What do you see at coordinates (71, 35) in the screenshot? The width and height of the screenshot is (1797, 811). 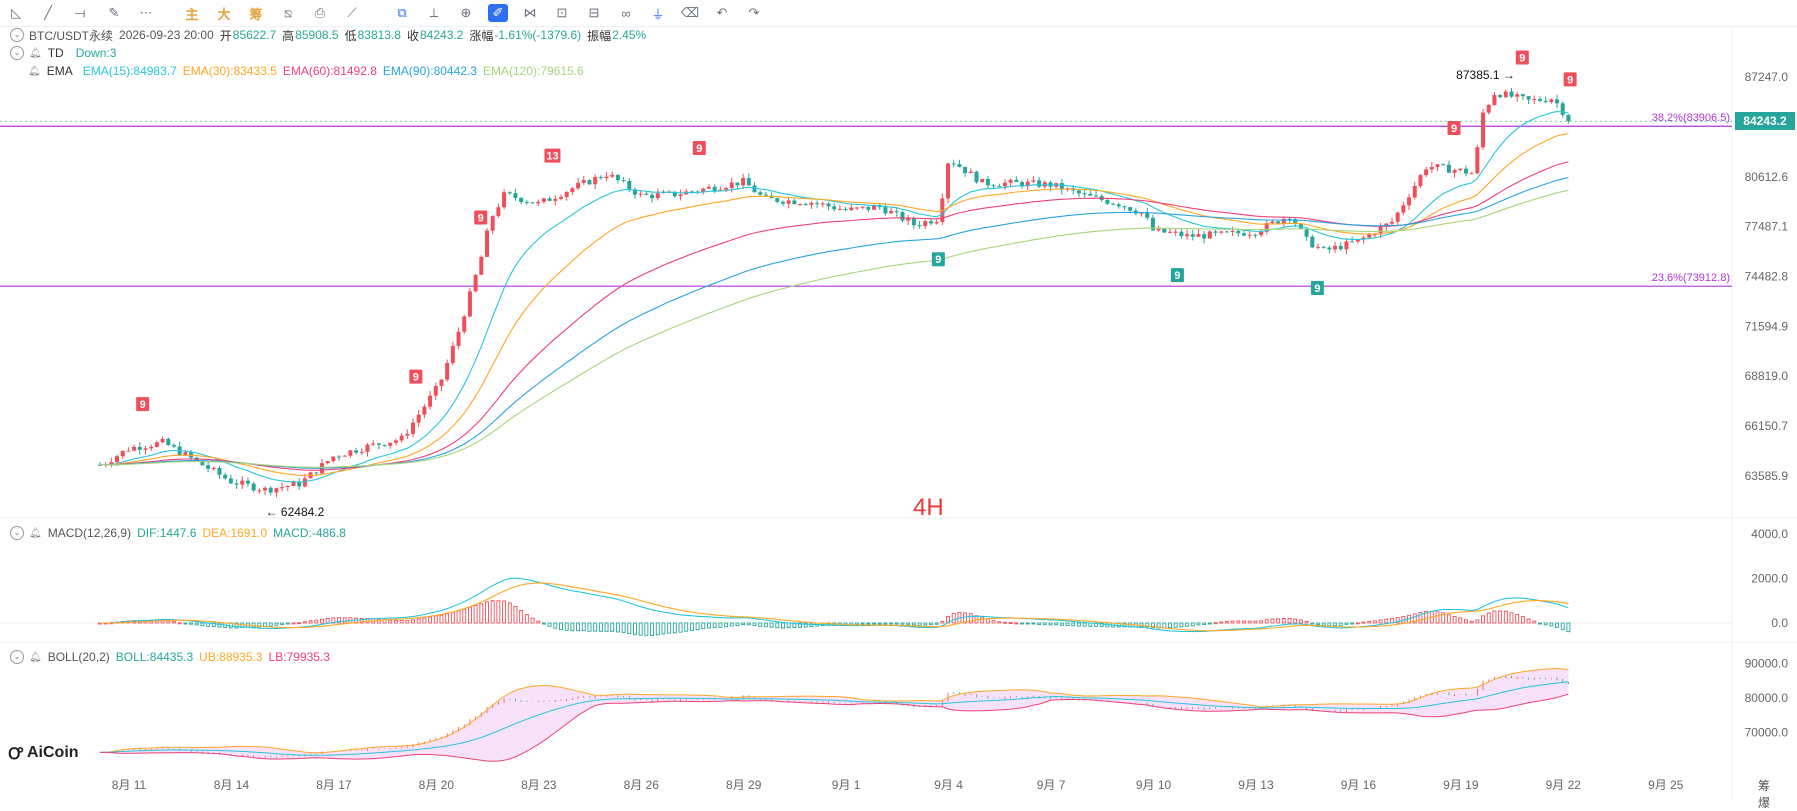 I see `symbol-name: BTC/USDT永续` at bounding box center [71, 35].